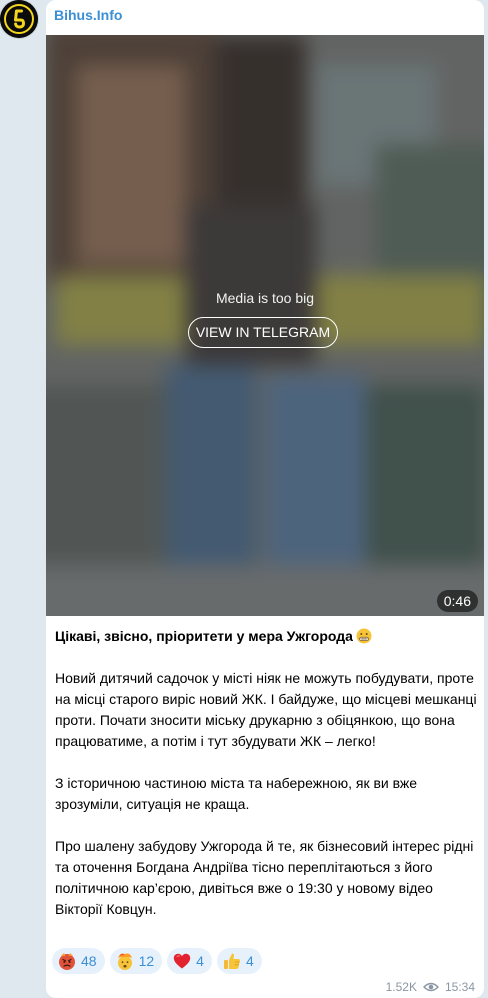  Describe the element at coordinates (263, 332) in the screenshot. I see `view-in-telegram-button: VIEW IN TELEGRAM` at that location.